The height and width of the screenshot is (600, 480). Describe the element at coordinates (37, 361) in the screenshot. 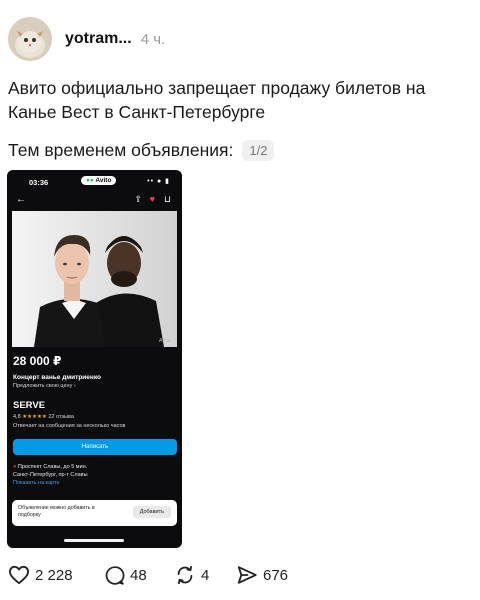

I see `listing-price: 28 000 ₽` at that location.